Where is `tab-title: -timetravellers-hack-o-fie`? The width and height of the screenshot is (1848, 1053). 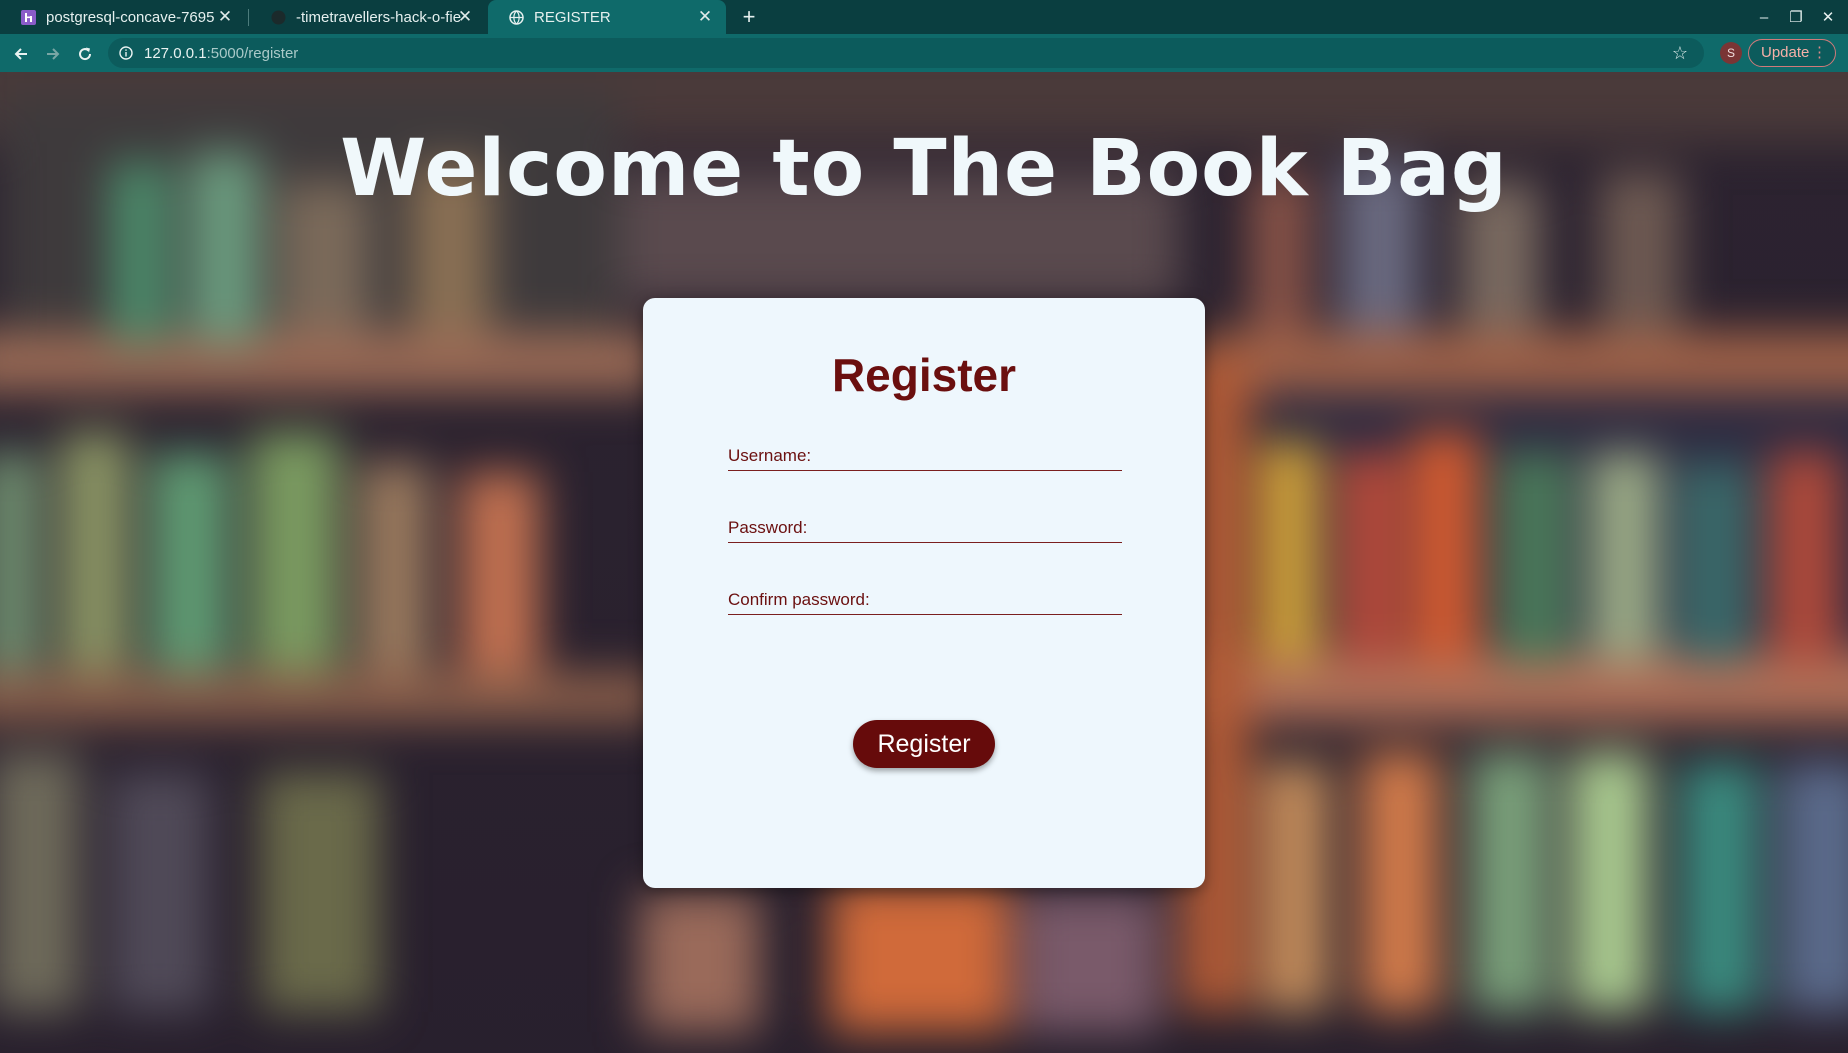 tab-title: -timetravellers-hack-o-fie is located at coordinates (379, 17).